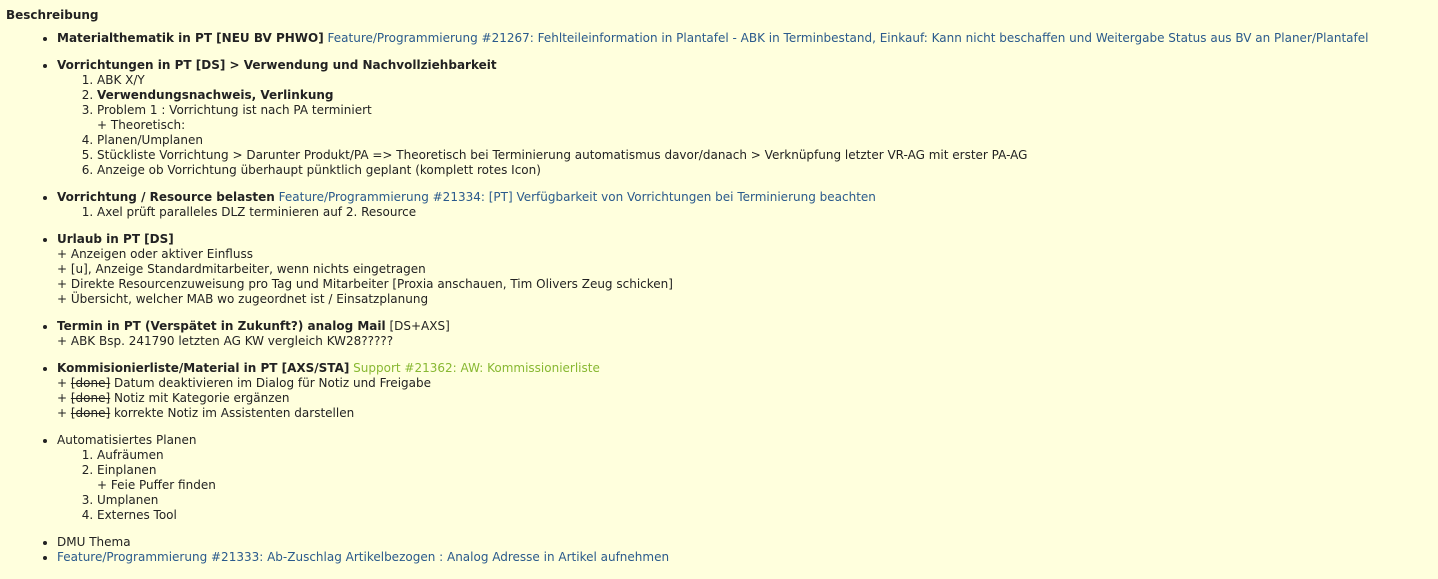  What do you see at coordinates (200, 398) in the screenshot?
I see `line-text: Notiz mit Kategorie ergänzen` at bounding box center [200, 398].